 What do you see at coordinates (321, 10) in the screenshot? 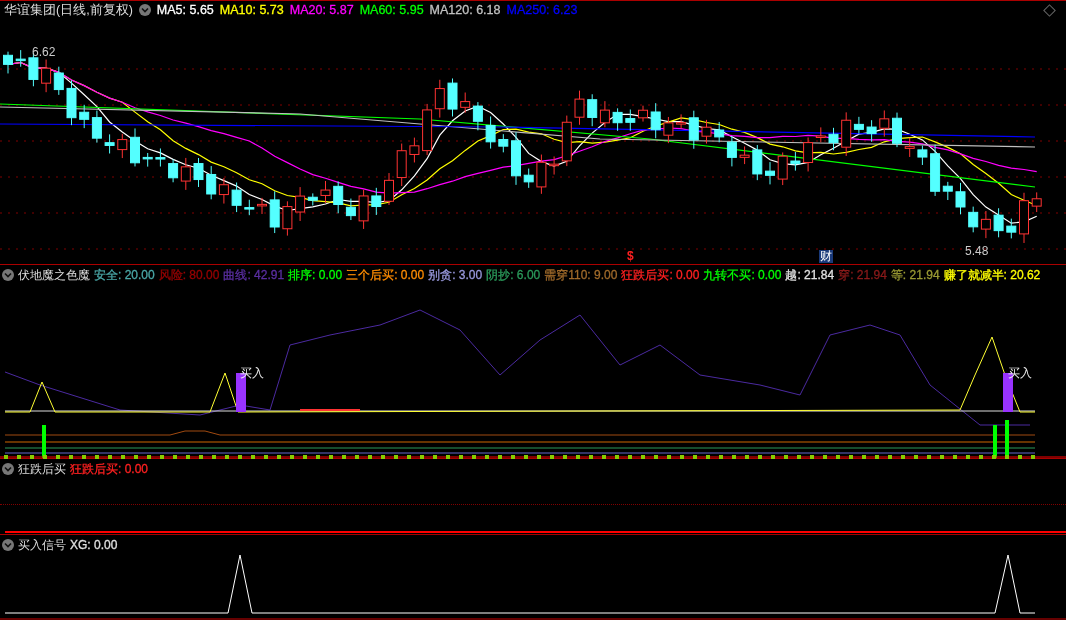
I see `ma-value: MA20: 5.87` at bounding box center [321, 10].